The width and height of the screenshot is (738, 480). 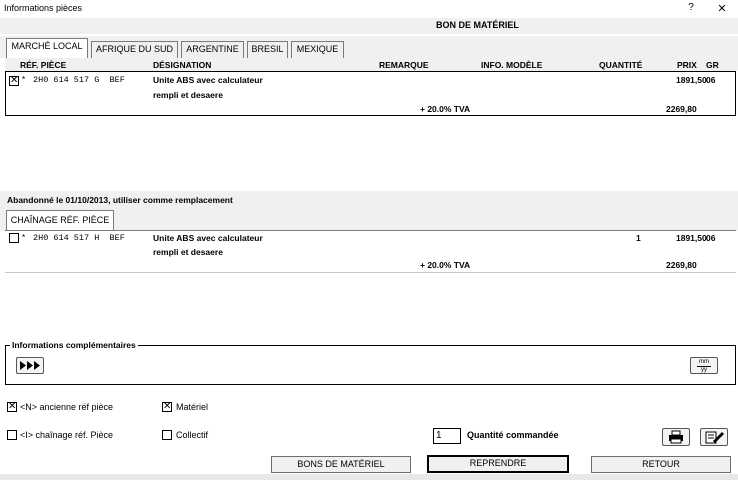 I want to click on collectif-checkbox, so click(x=167, y=435).